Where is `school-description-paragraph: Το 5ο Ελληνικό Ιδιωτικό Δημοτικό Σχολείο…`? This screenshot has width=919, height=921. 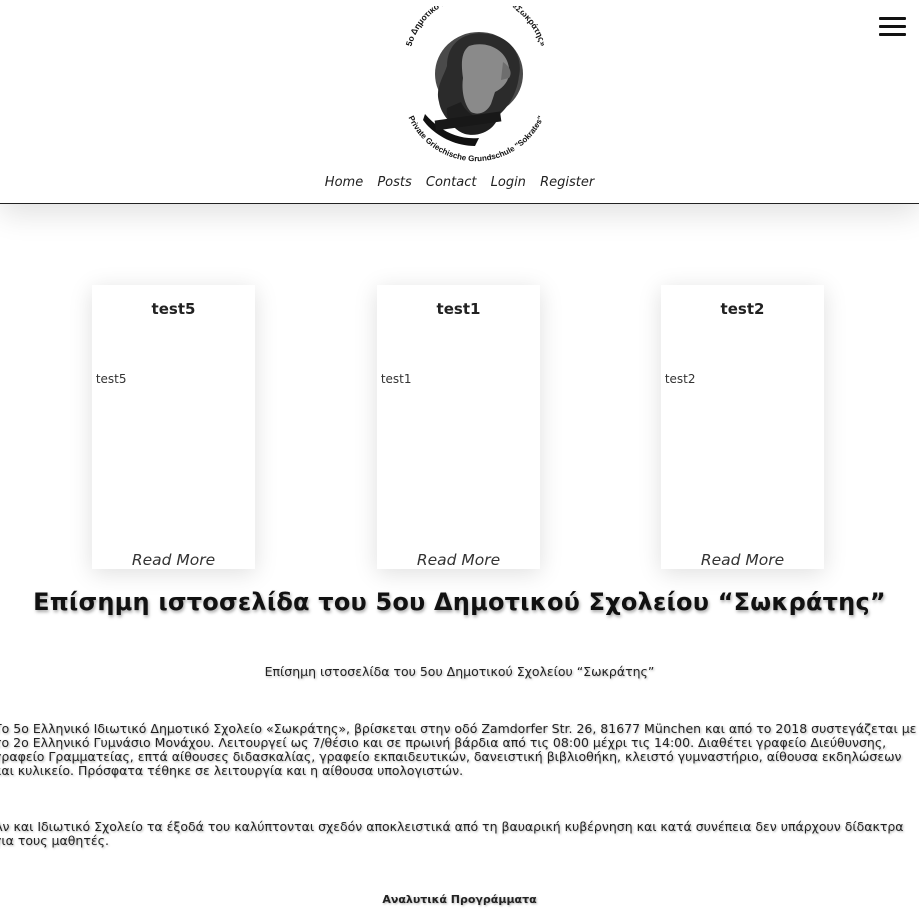
school-description-paragraph: Το 5ο Ελληνικό Ιδιωτικό Δημοτικό Σχολείο… is located at coordinates (458, 749).